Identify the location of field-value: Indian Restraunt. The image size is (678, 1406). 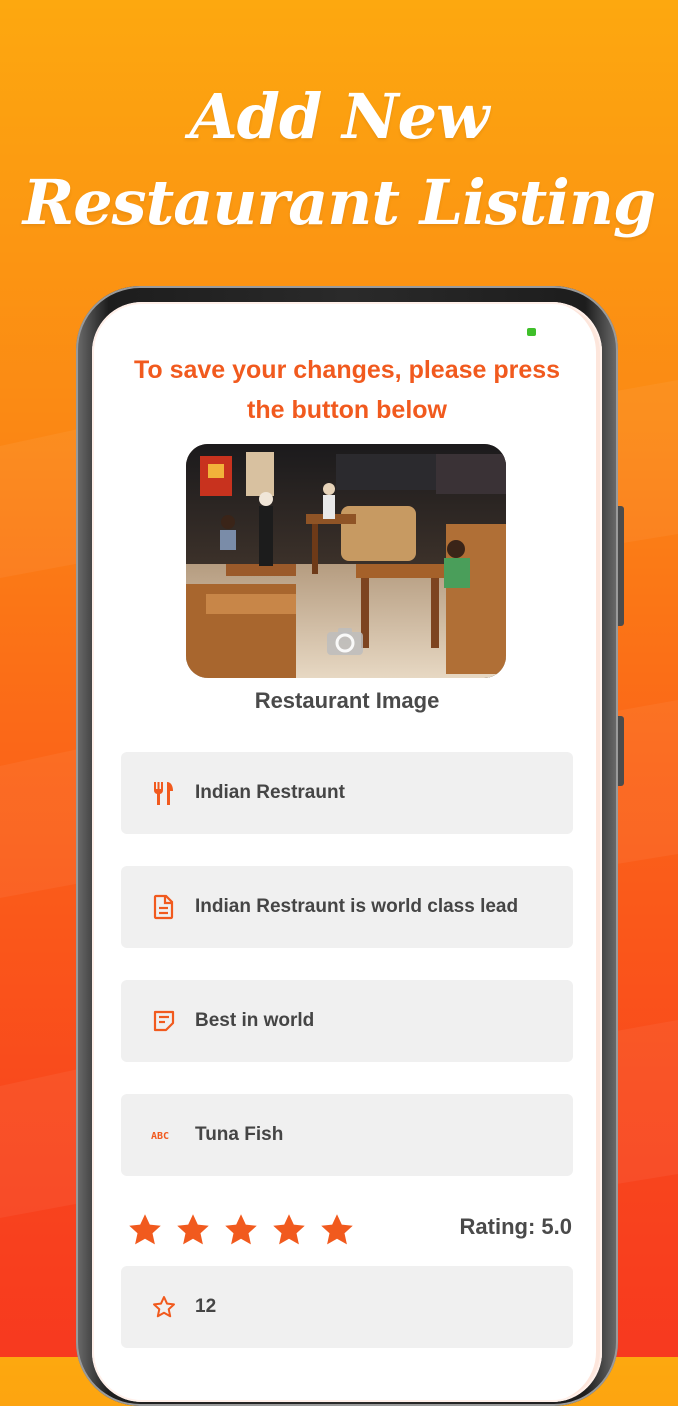
(270, 792).